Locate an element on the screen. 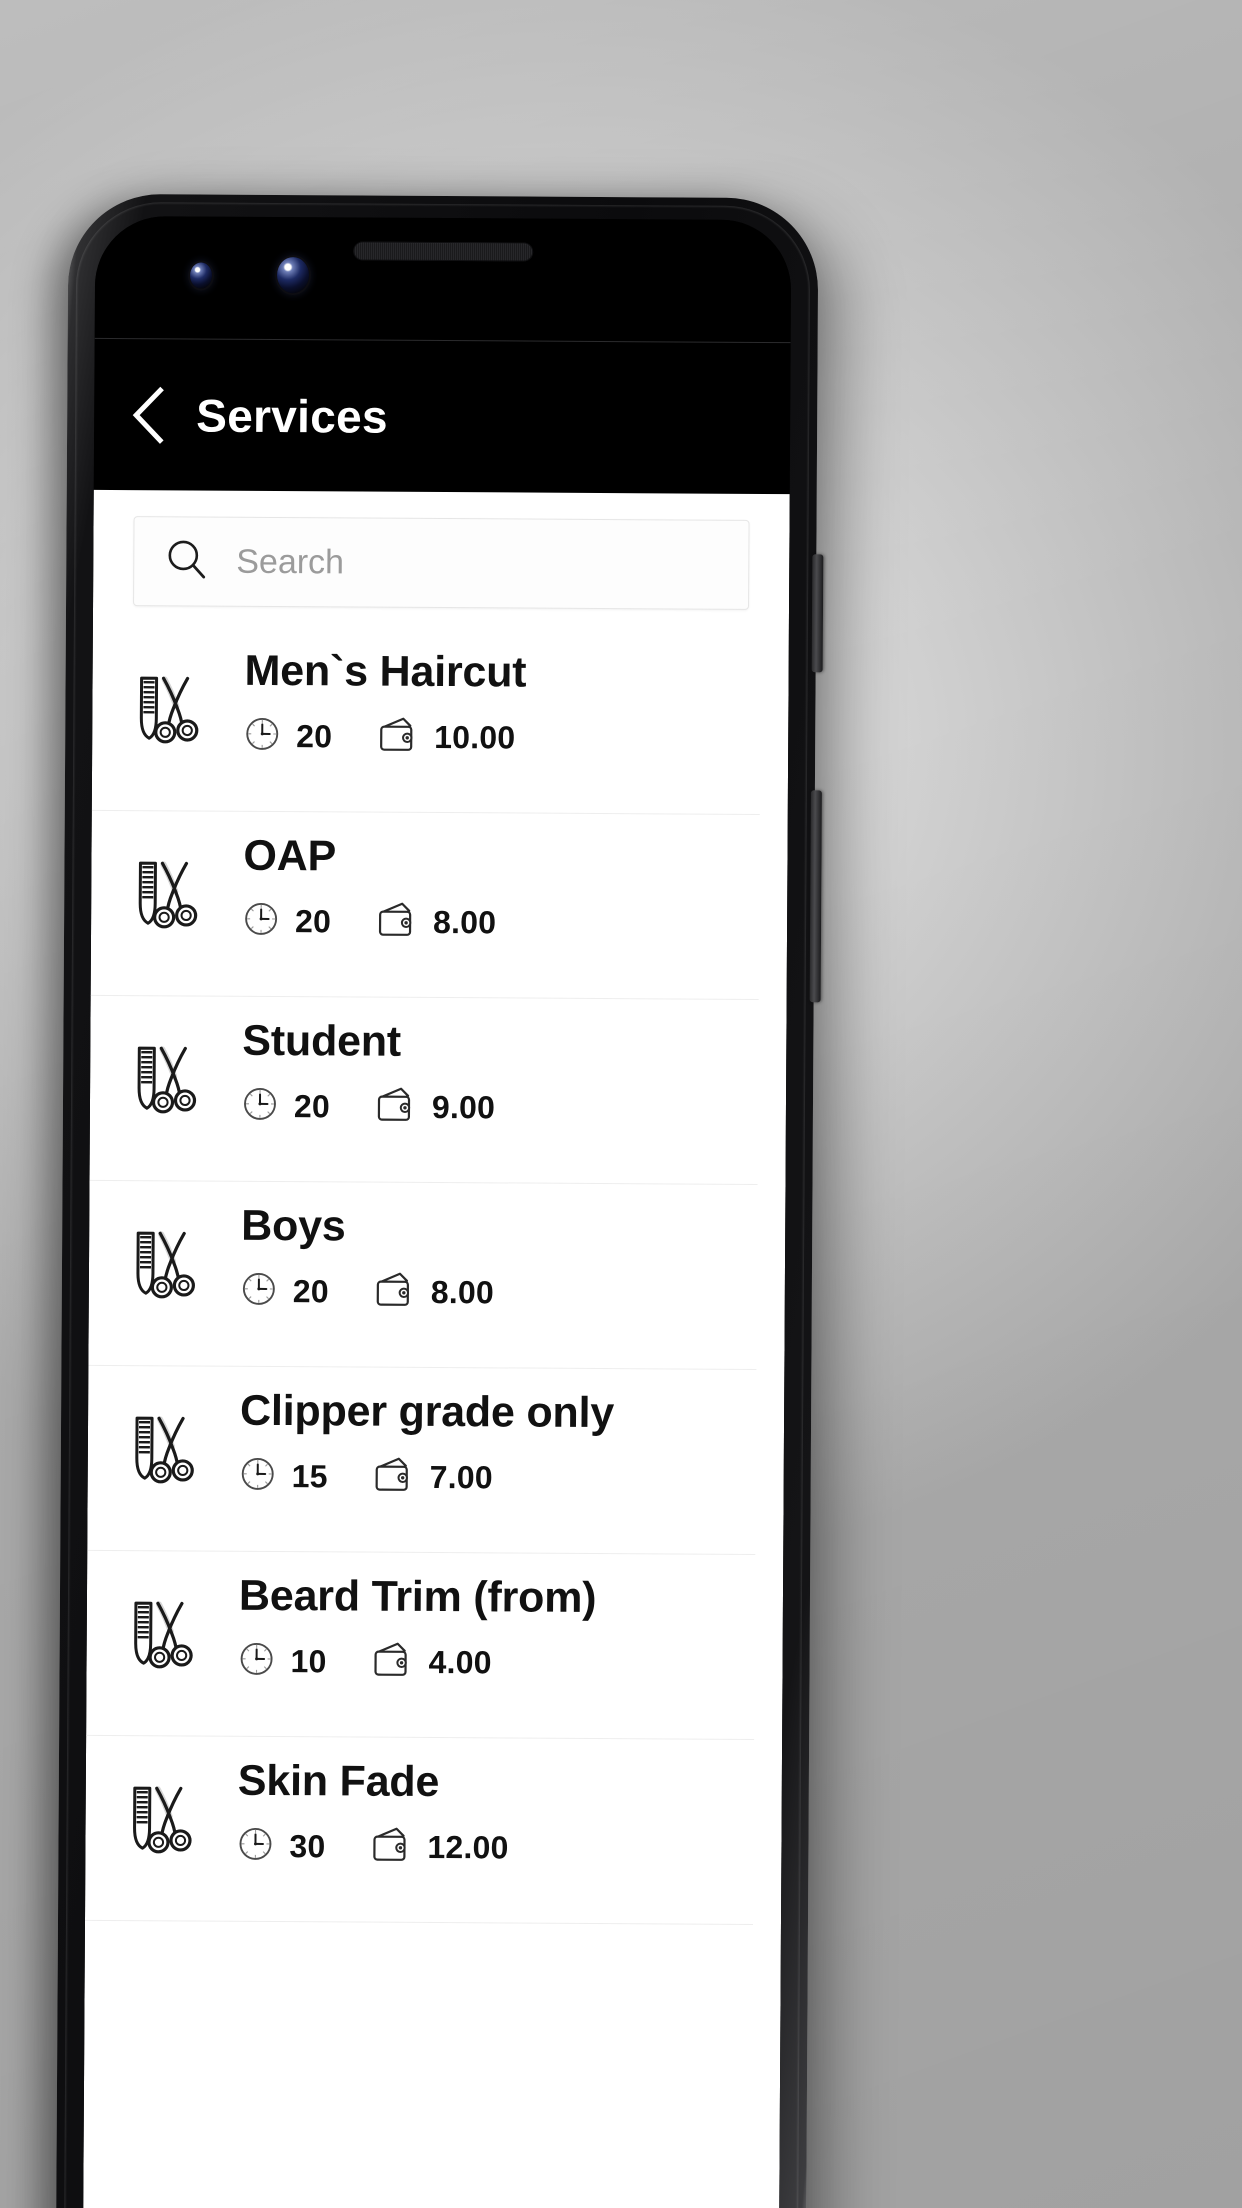 The image size is (1242, 2208). service-duration-value: 15 is located at coordinates (309, 1475).